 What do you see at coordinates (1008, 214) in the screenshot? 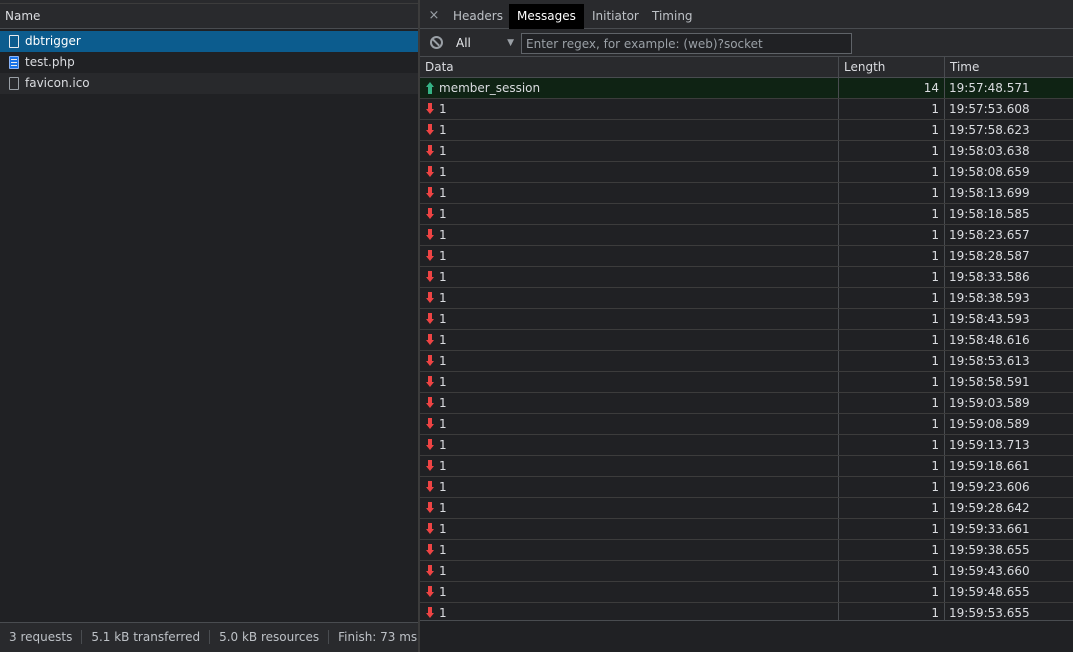
I see `message-time-cell: 19:58:18.585` at bounding box center [1008, 214].